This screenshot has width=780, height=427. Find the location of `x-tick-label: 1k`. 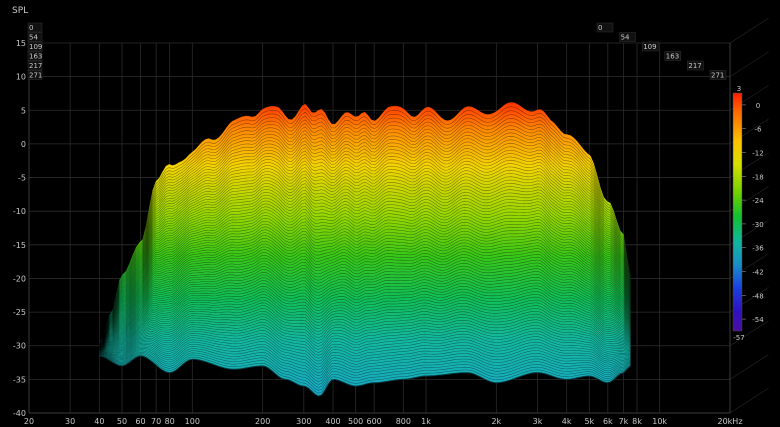

x-tick-label: 1k is located at coordinates (426, 421).